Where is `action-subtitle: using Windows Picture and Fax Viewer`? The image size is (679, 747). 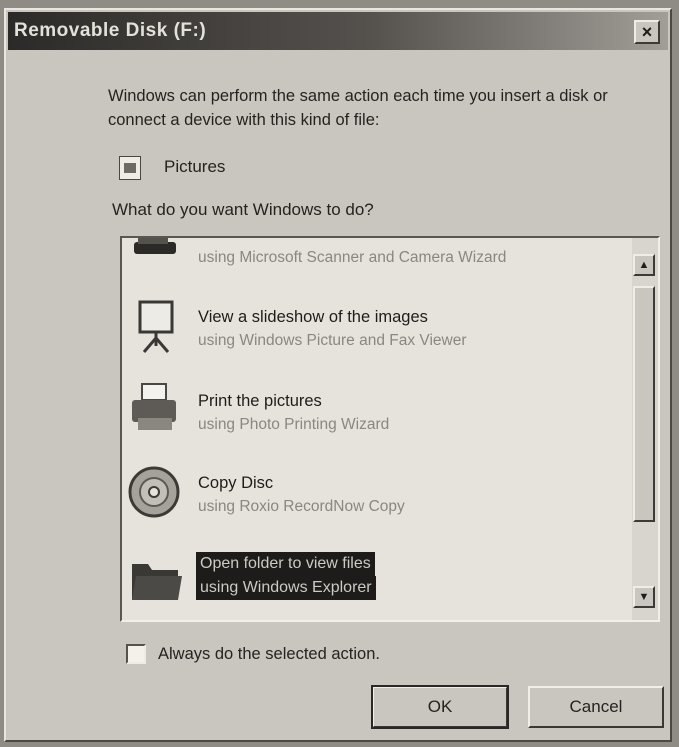 action-subtitle: using Windows Picture and Fax Viewer is located at coordinates (332, 340).